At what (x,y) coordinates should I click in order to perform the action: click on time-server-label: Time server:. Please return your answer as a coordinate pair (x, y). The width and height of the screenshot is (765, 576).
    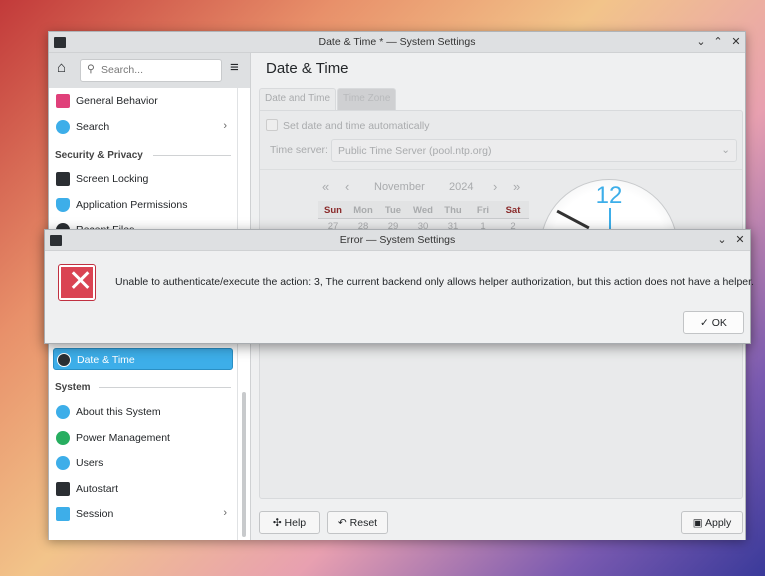
    Looking at the image, I should click on (299, 150).